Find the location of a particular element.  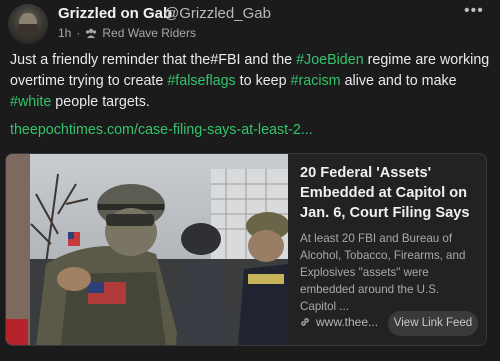

author-avatar is located at coordinates (28, 24).